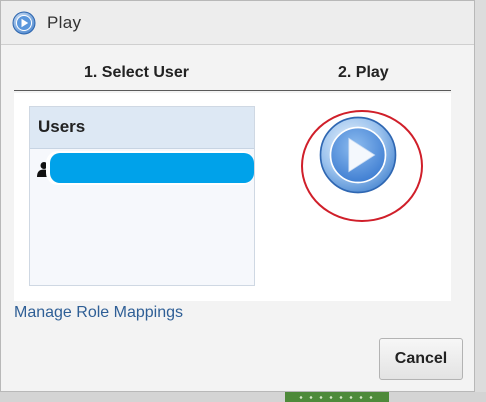 This screenshot has width=486, height=402. What do you see at coordinates (152, 168) in the screenshot?
I see `selected-user-name` at bounding box center [152, 168].